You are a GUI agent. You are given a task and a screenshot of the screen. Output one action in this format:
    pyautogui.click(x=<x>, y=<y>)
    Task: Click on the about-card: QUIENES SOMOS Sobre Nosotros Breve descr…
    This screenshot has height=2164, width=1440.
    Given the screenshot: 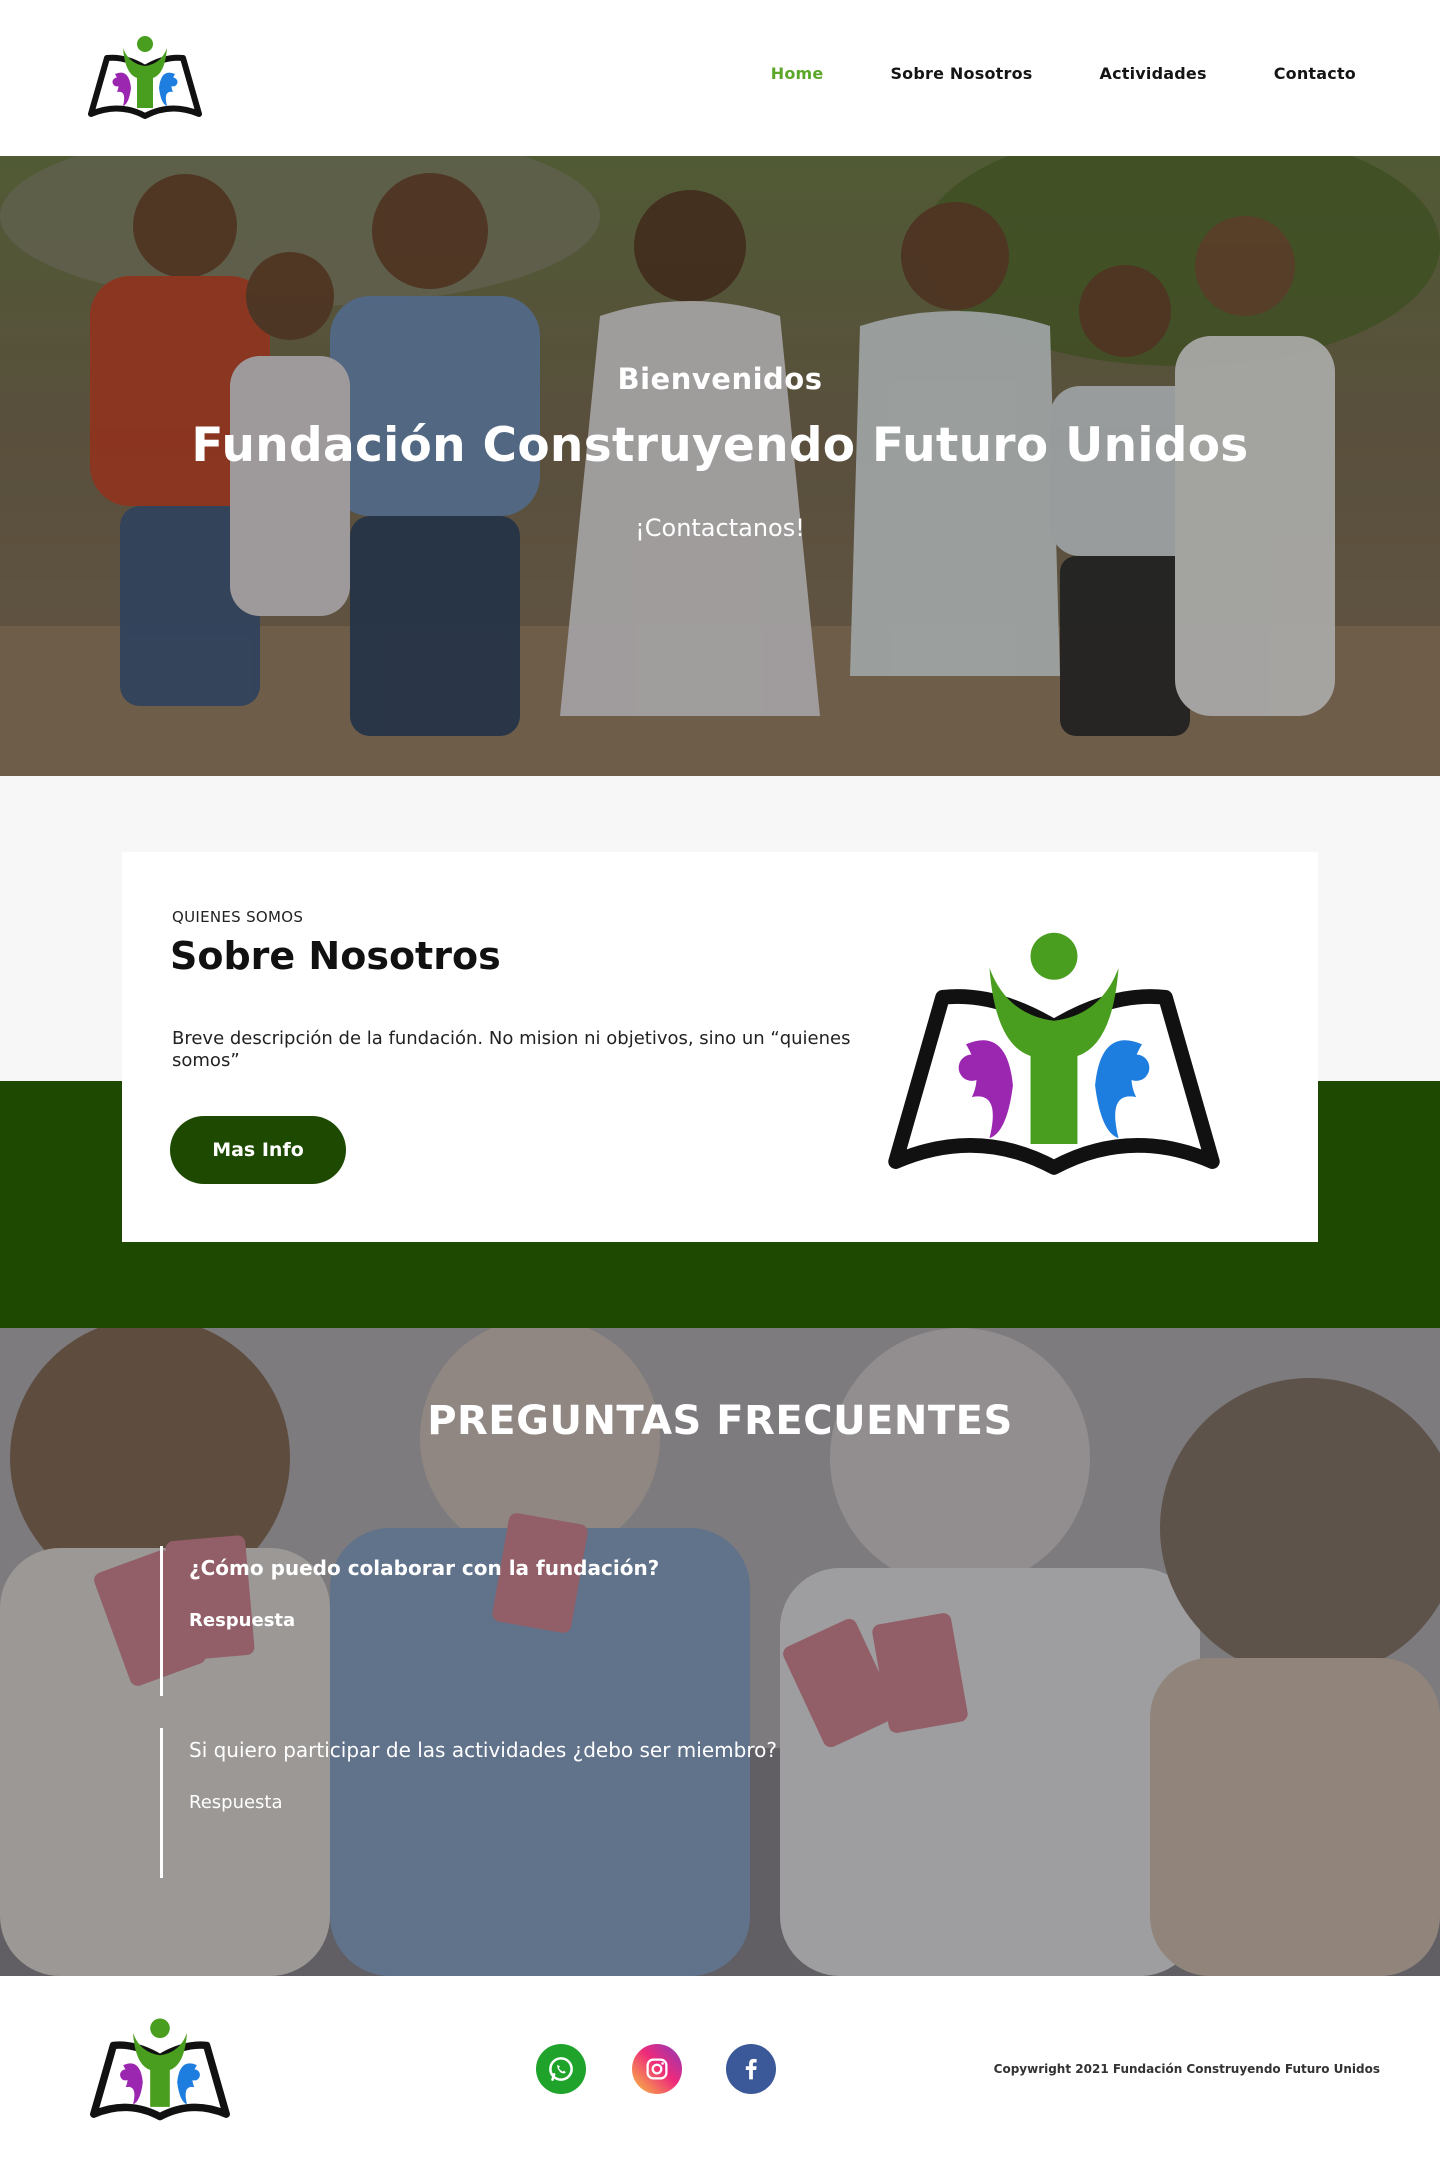 What is the action you would take?
    pyautogui.click(x=720, y=1047)
    